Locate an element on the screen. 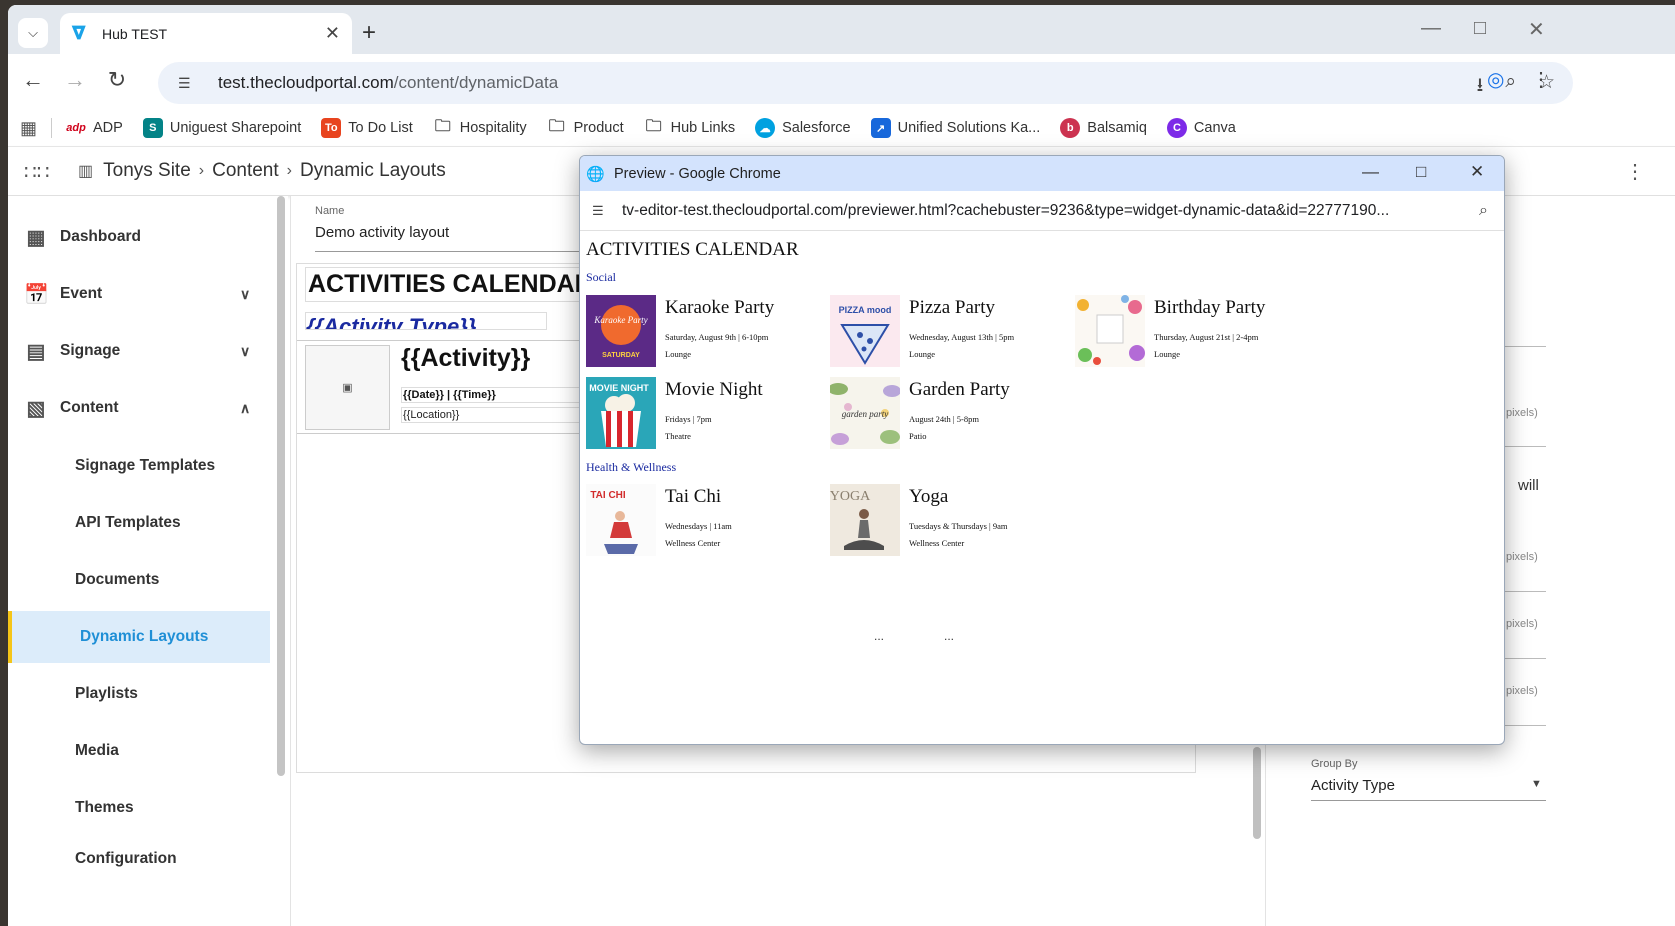 The height and width of the screenshot is (926, 1675). canvas-location-text: {{Location}} is located at coordinates (501, 415).